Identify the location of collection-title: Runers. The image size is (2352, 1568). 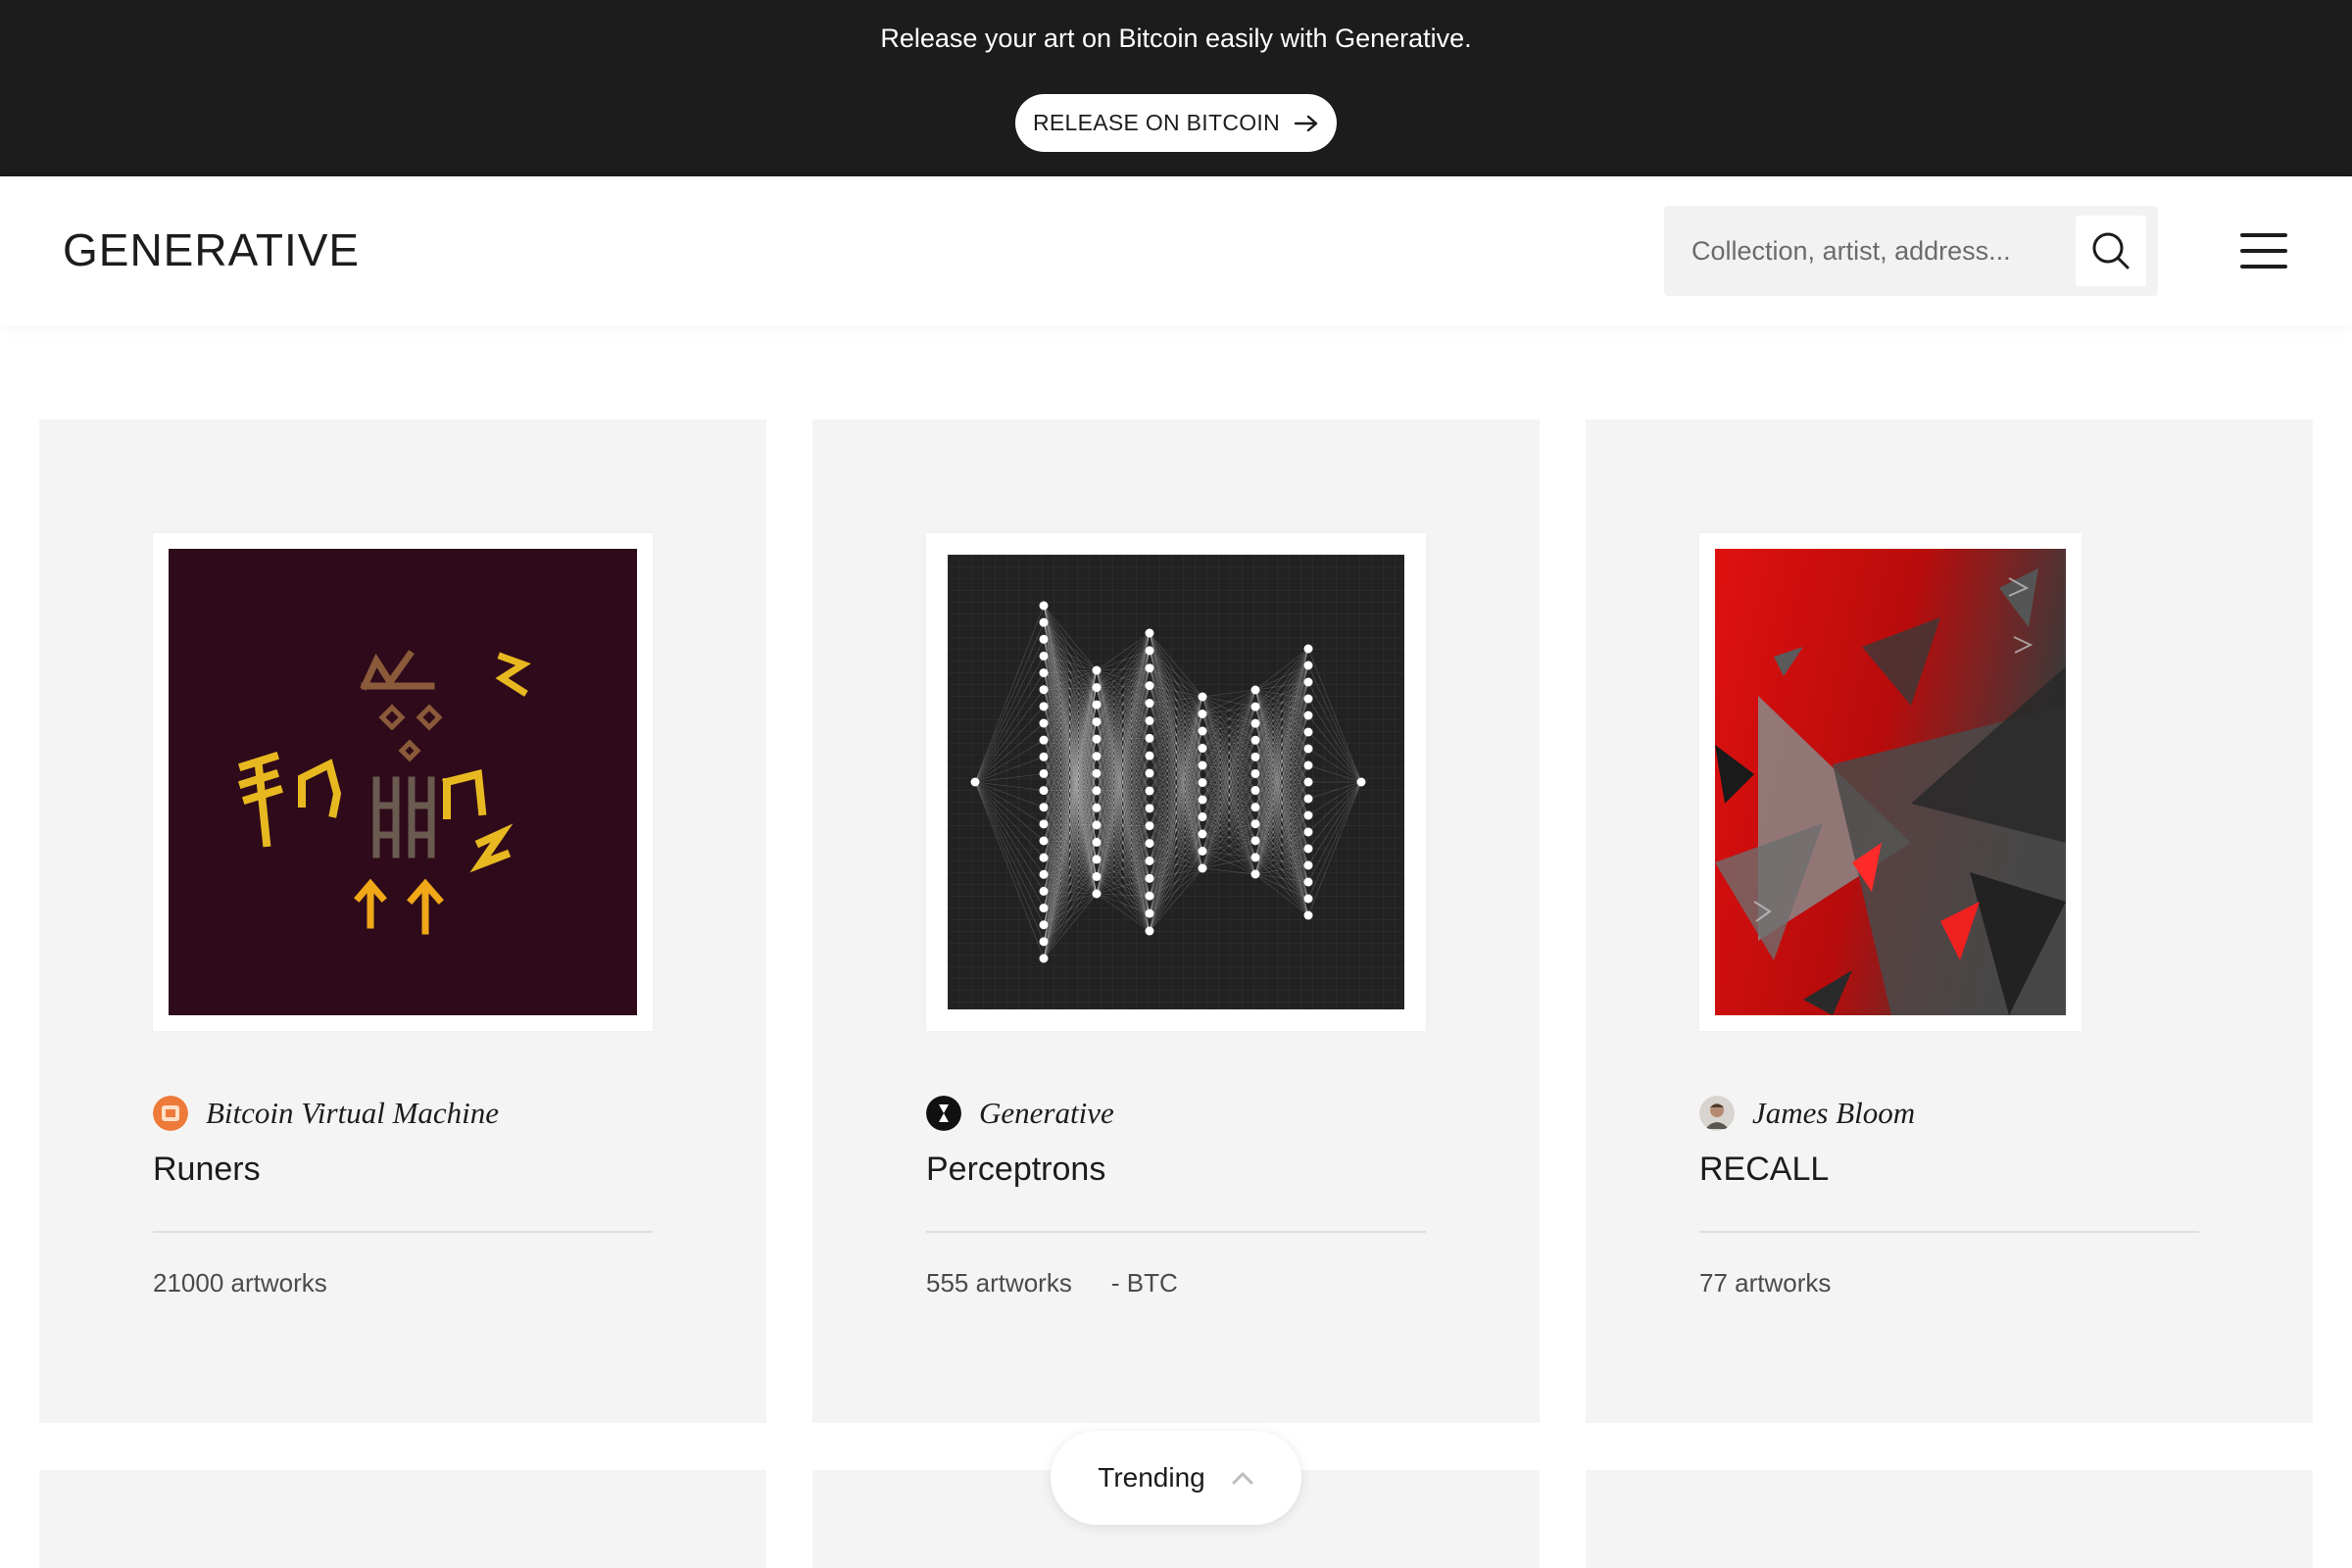
(207, 1170).